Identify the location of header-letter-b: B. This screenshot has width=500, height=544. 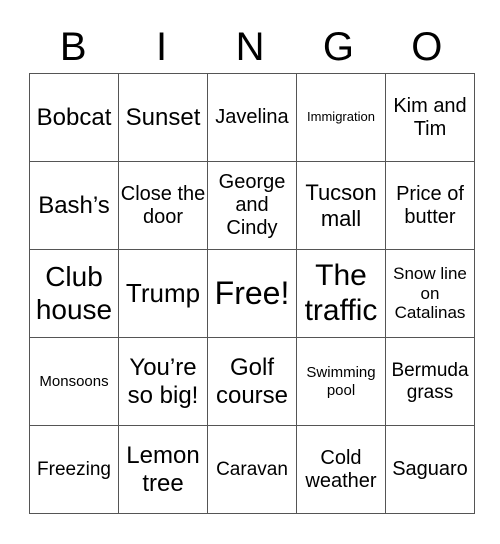
(73, 47).